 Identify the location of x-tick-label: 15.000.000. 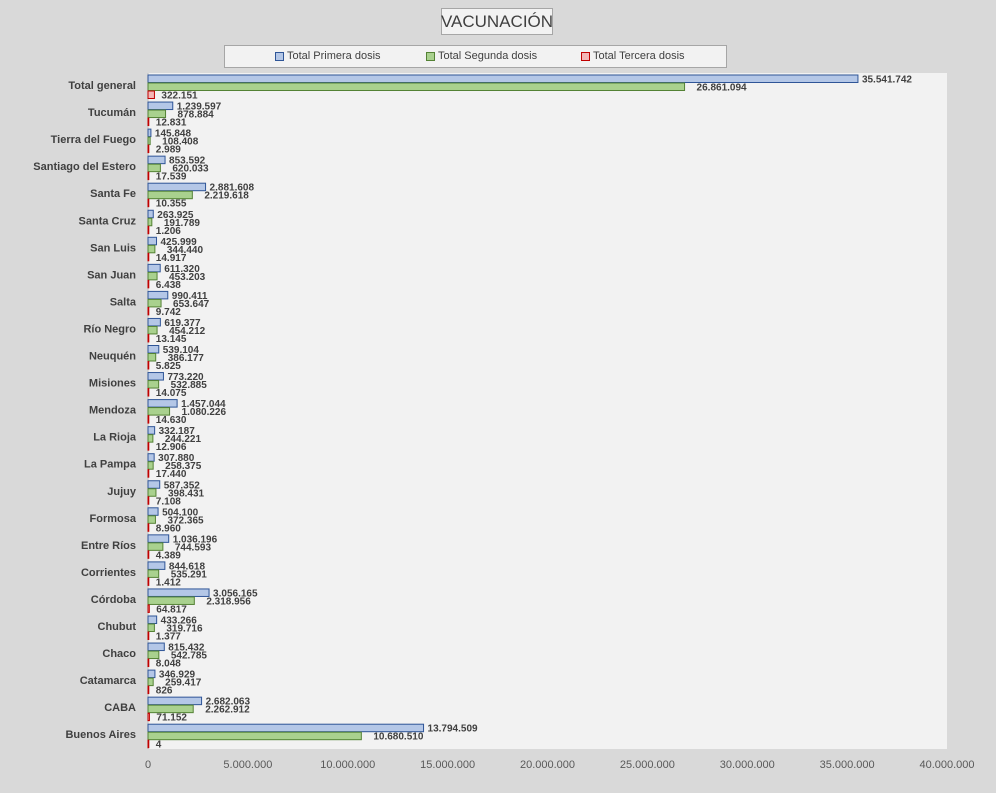
(447, 765).